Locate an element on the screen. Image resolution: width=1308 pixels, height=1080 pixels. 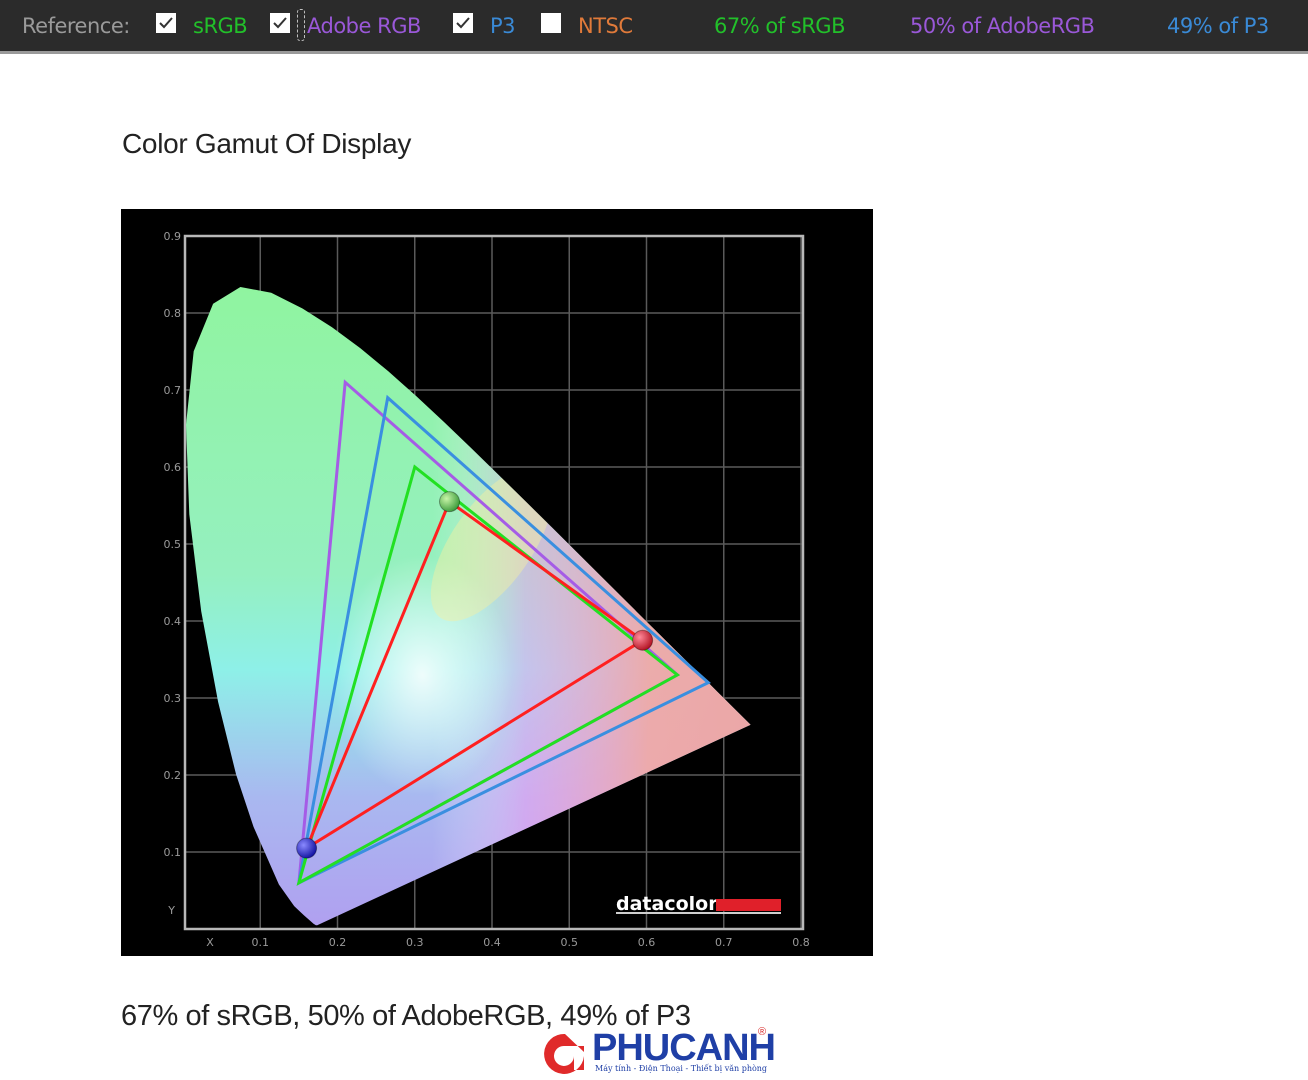
y-tick-label: 0.3 is located at coordinates (173, 698).